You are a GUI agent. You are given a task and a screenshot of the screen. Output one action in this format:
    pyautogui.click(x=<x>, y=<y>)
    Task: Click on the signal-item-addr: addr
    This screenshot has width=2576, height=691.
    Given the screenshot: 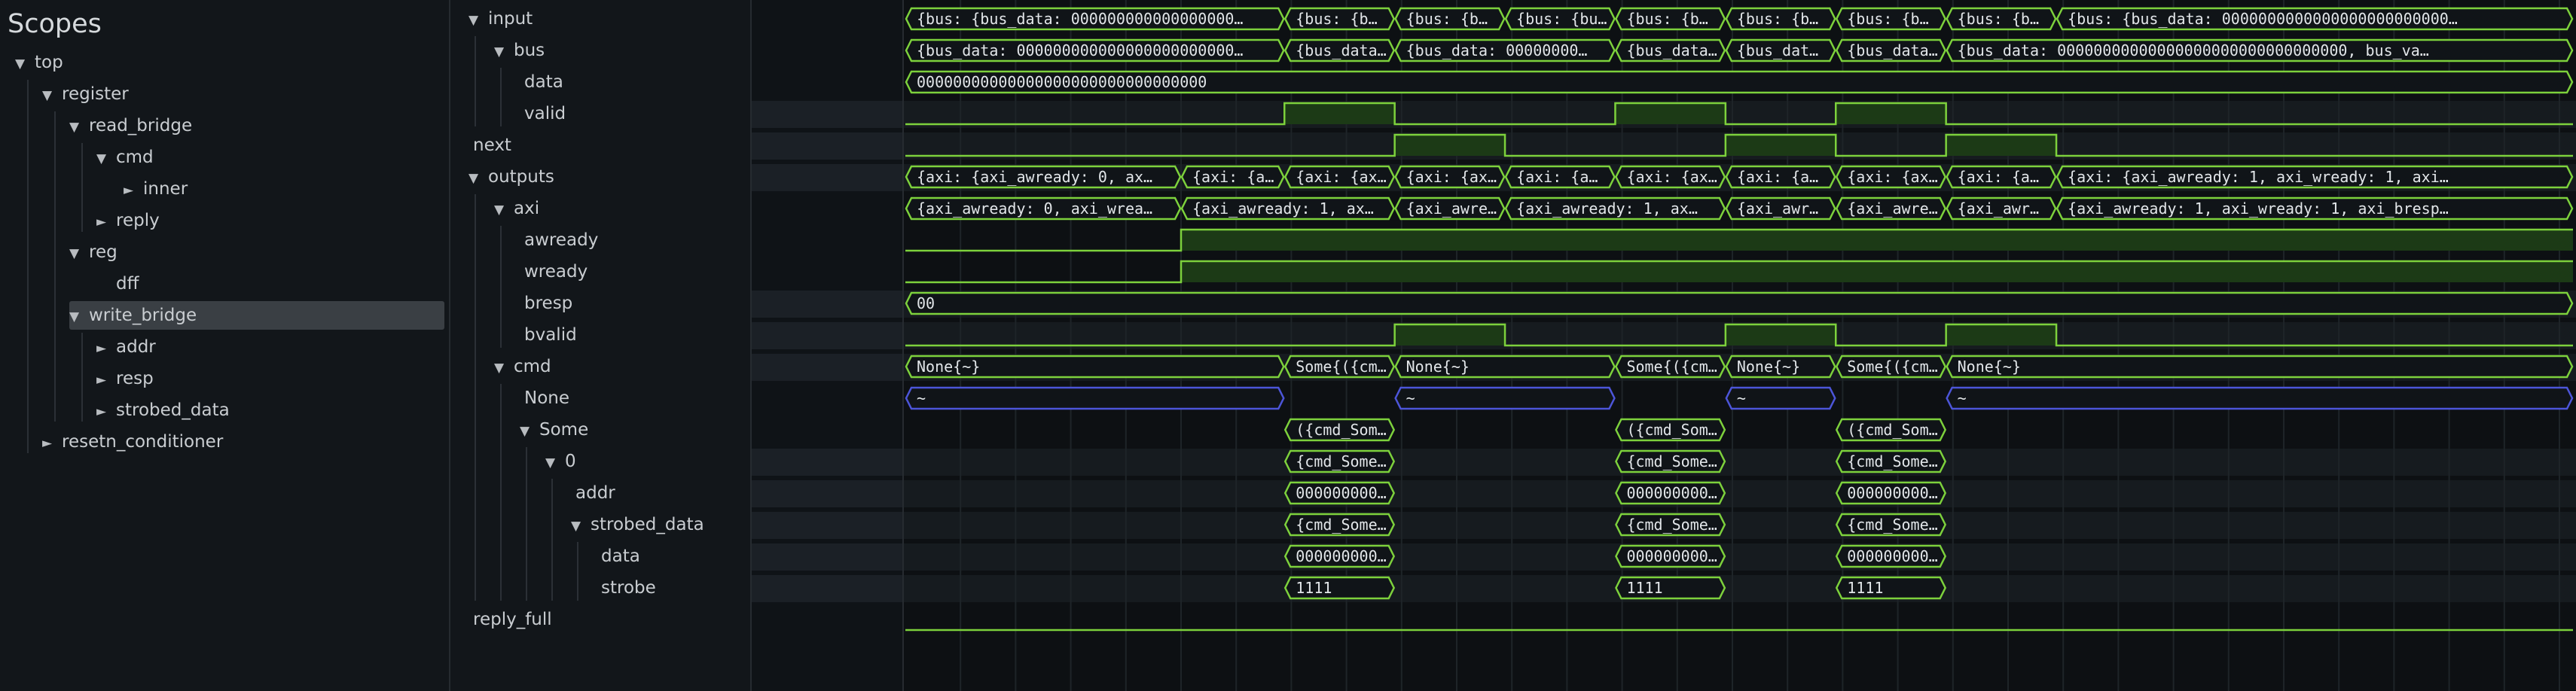 What is the action you would take?
    pyautogui.click(x=593, y=493)
    